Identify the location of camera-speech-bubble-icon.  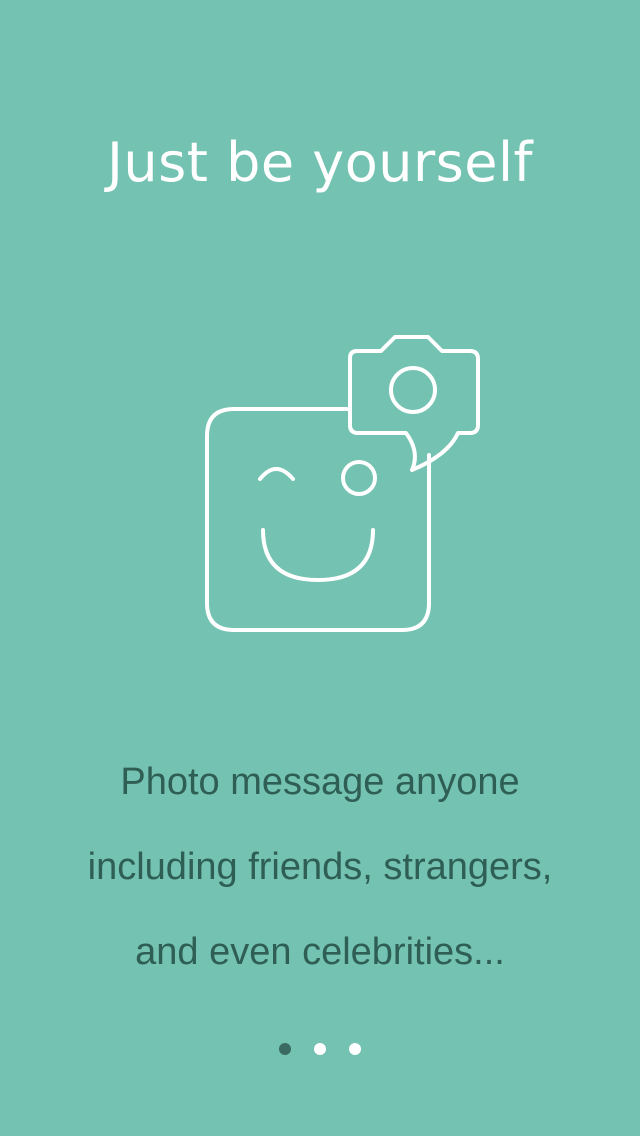
(414, 403).